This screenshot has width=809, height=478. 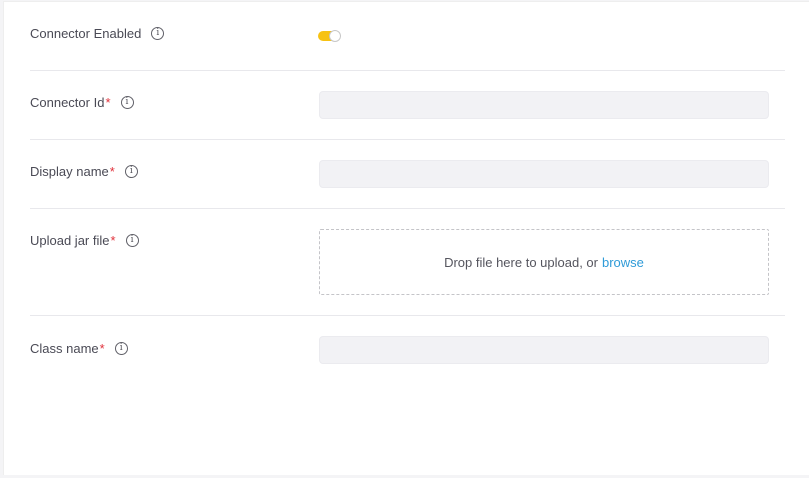 I want to click on class-name-row: Class name * i, so click(x=407, y=350).